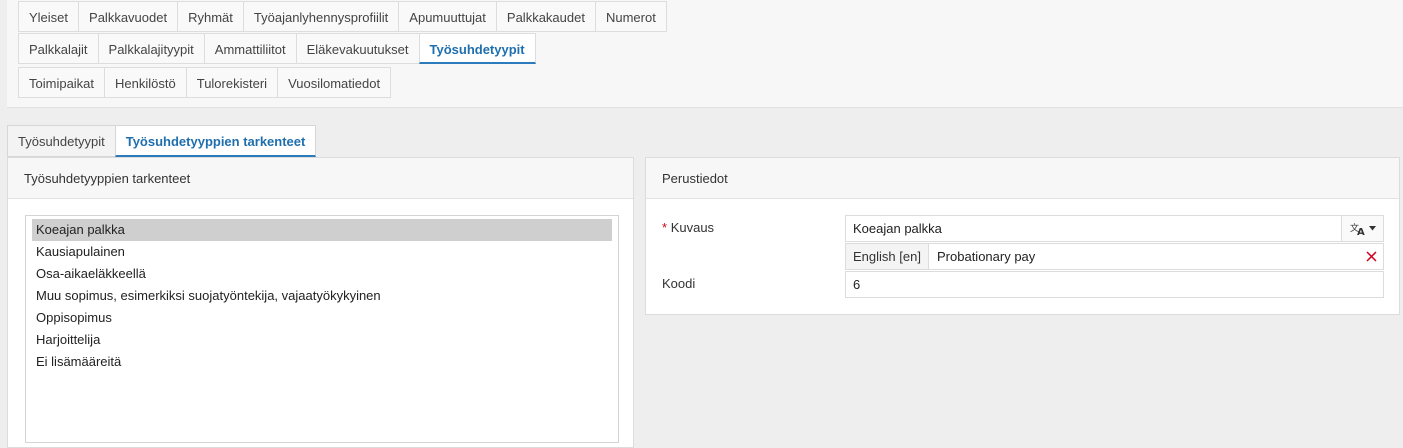 This screenshot has width=1403, height=448. Describe the element at coordinates (322, 252) in the screenshot. I see `list-item: Kausiapulainen` at that location.